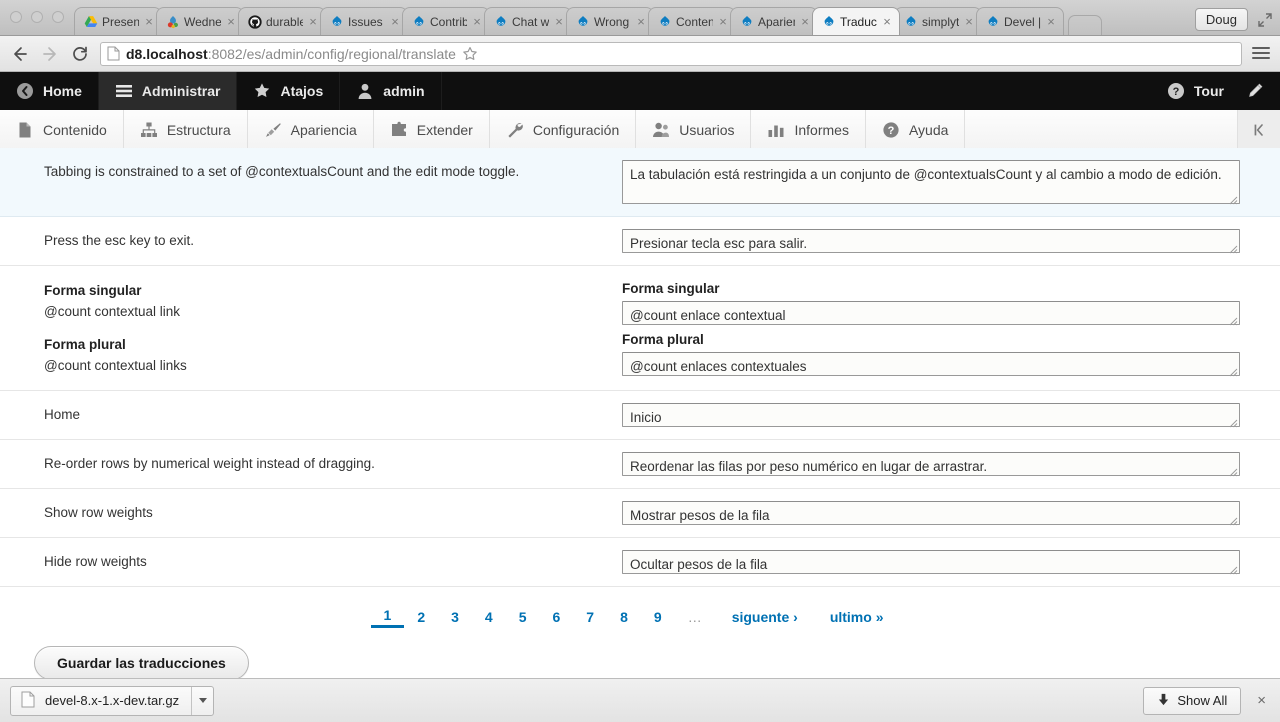 The width and height of the screenshot is (1280, 722). Describe the element at coordinates (692, 21) in the screenshot. I see `browser-tab: Conten ×` at that location.